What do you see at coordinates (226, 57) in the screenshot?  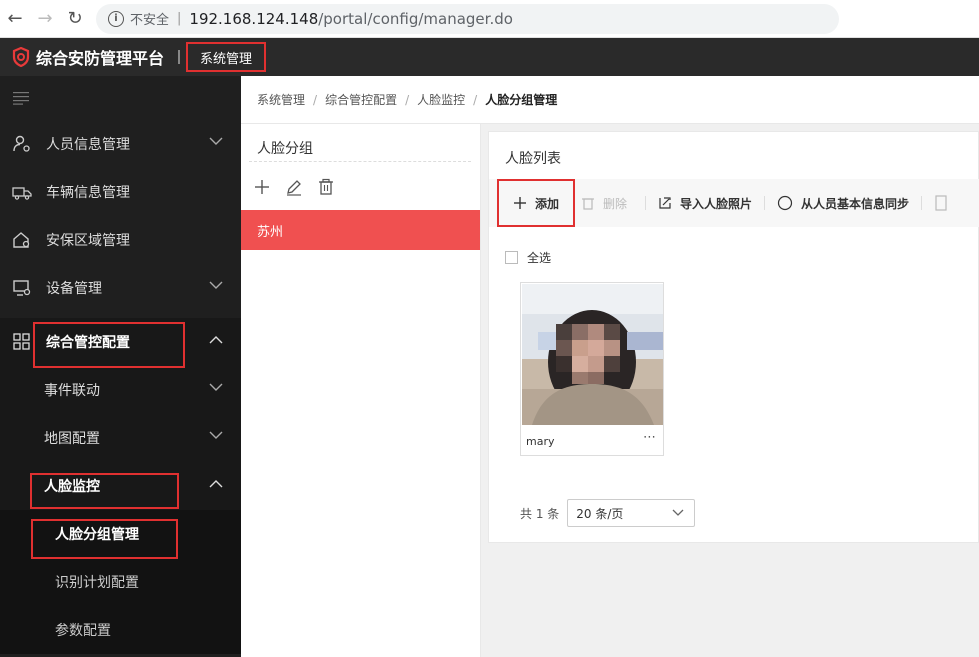 I see `system-management-menu: 系统管理` at bounding box center [226, 57].